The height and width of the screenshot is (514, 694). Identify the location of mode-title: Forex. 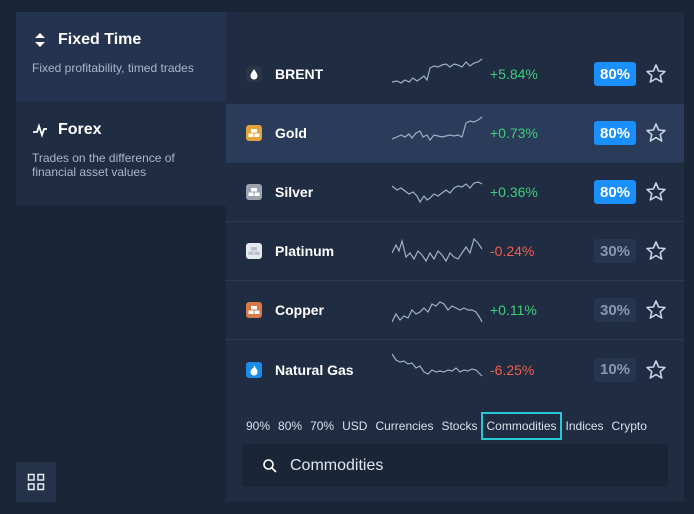
(80, 129).